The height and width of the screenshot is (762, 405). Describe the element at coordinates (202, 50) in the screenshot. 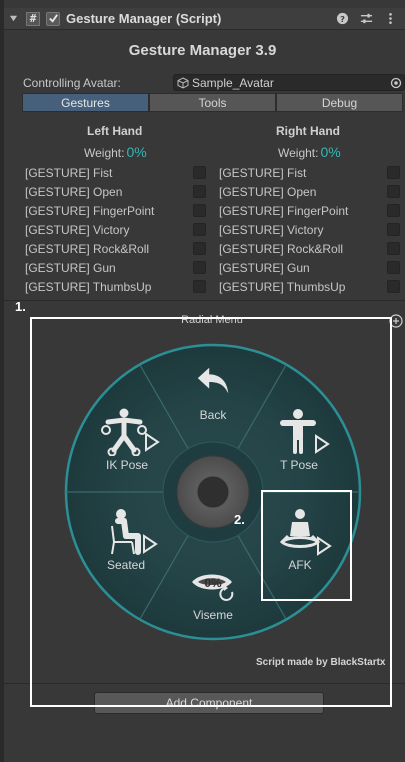

I see `page-title: Gesture Manager 3.9` at that location.